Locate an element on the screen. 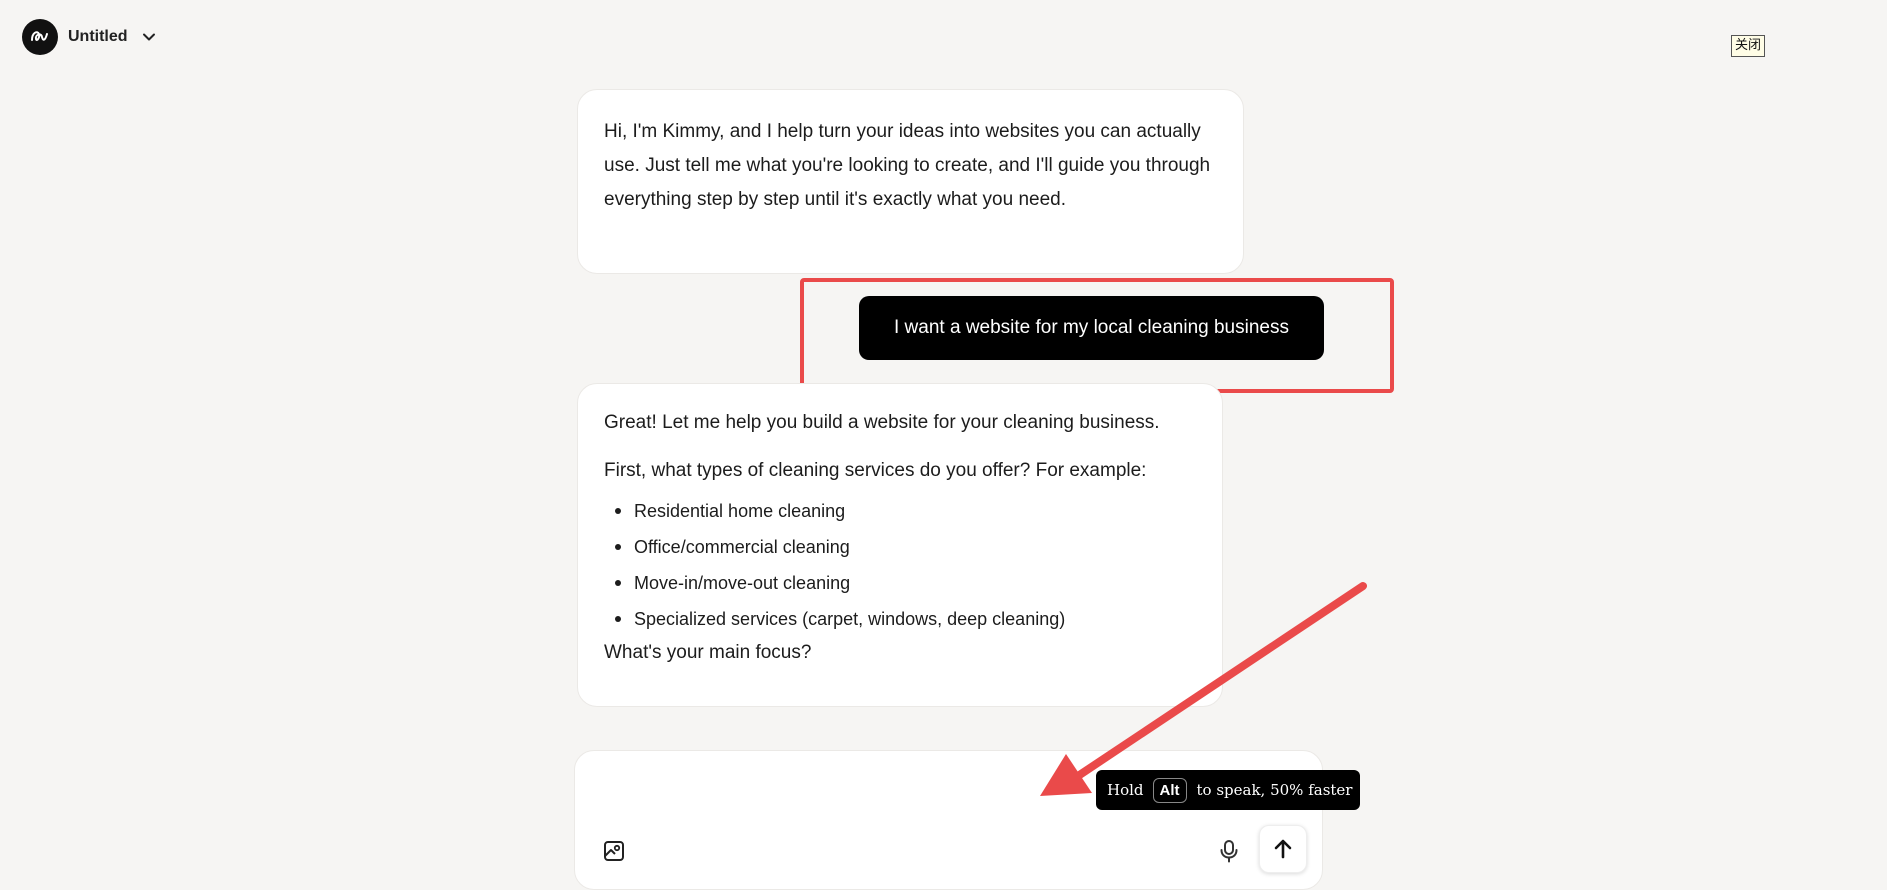 The height and width of the screenshot is (890, 1887). document-title: Untitled is located at coordinates (98, 37).